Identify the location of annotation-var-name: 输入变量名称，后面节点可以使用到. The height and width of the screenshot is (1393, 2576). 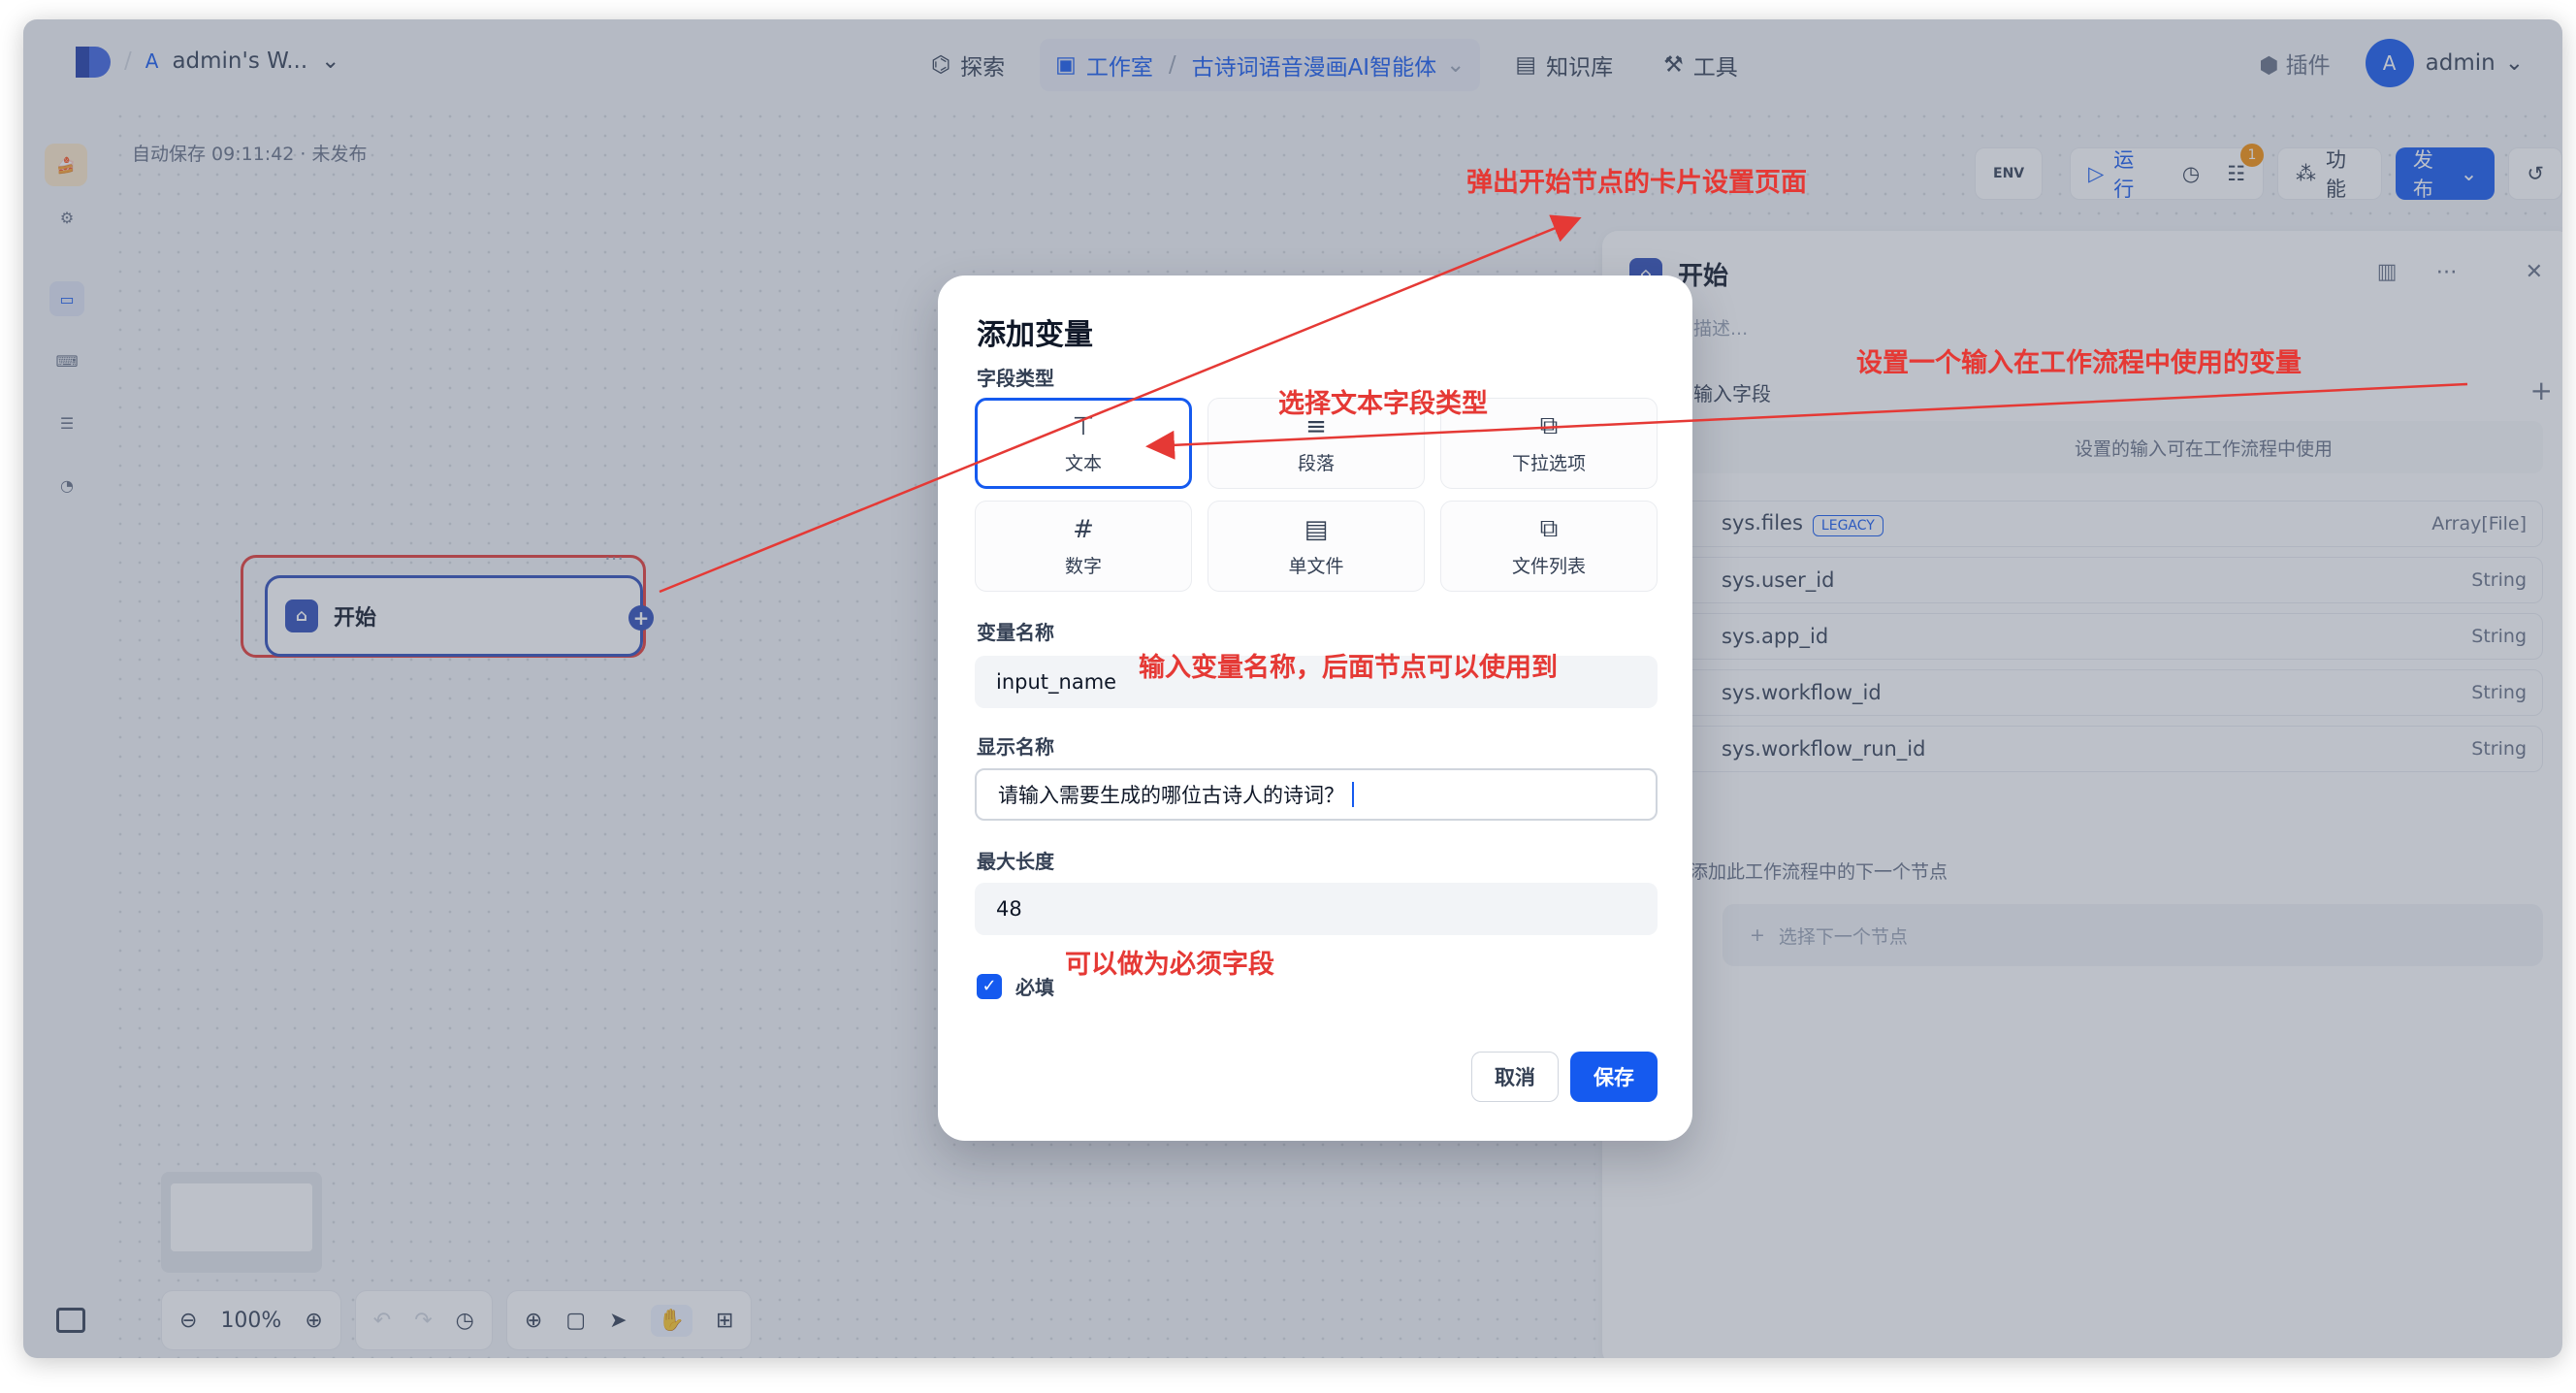
(1348, 668).